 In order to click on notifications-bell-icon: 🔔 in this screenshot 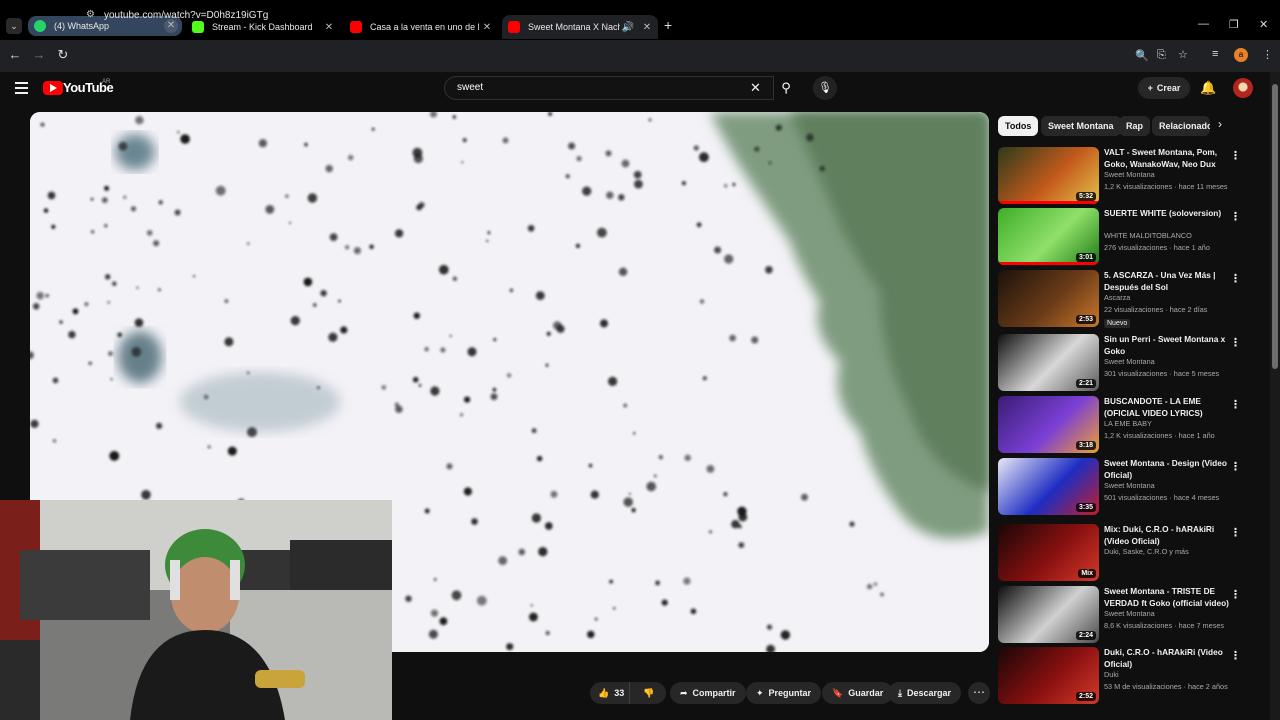, I will do `click(1208, 88)`.